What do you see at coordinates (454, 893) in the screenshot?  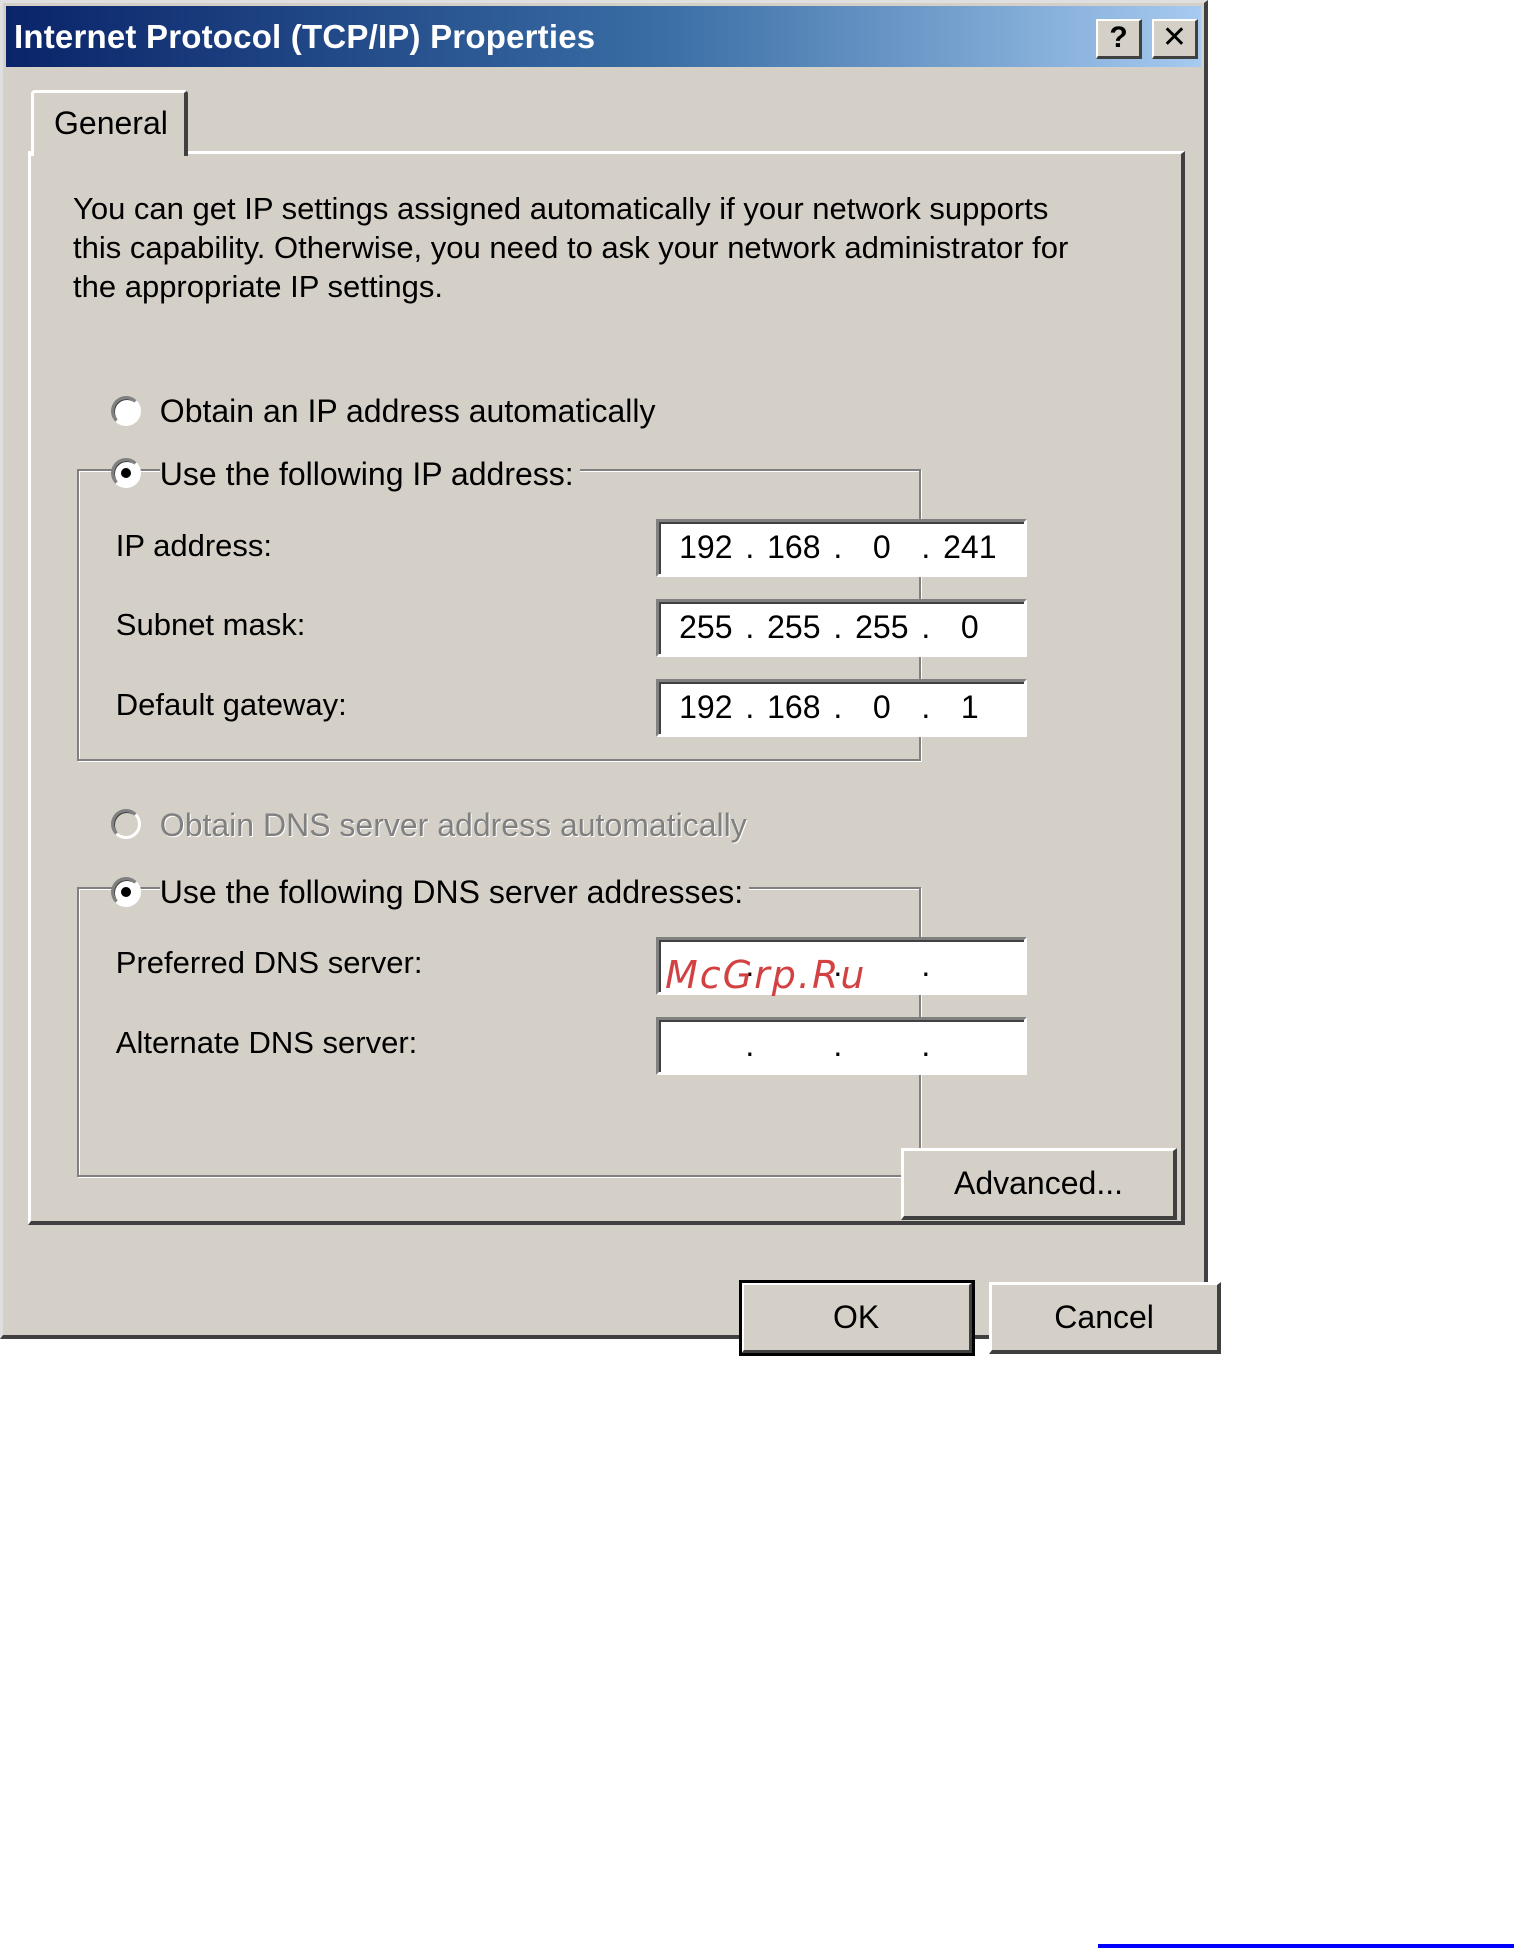 I see `use-following-dns-label: Use the following DNS server addresses:` at bounding box center [454, 893].